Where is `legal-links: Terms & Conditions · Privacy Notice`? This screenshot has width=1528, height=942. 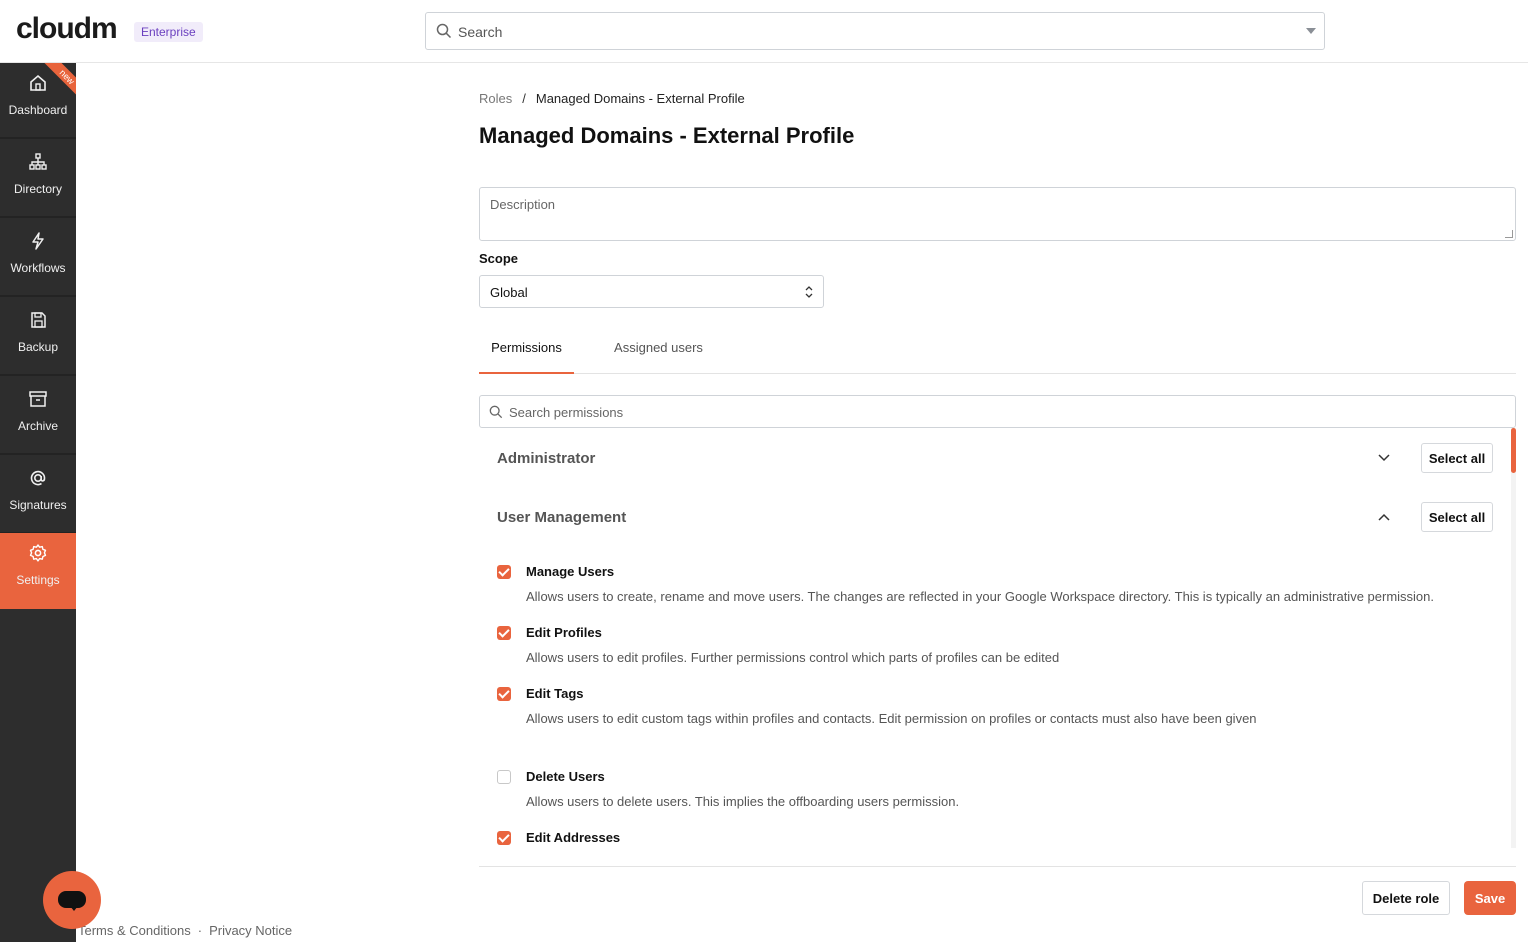 legal-links: Terms & Conditions · Privacy Notice is located at coordinates (185, 930).